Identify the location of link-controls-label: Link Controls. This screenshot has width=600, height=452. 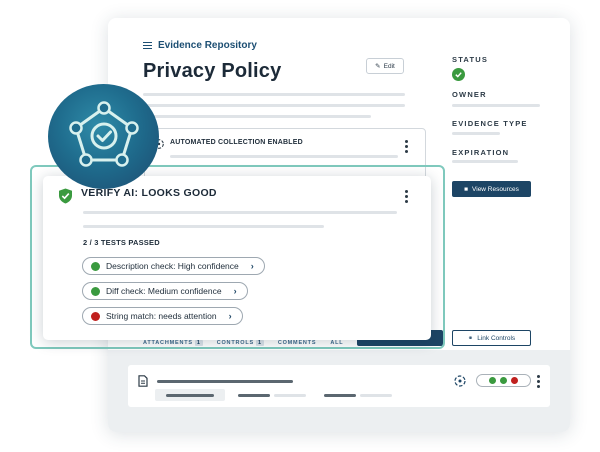
(496, 338).